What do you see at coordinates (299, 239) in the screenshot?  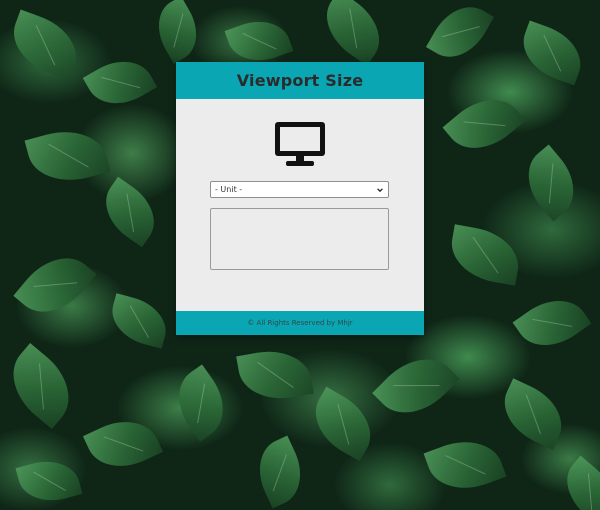 I see `result-output-box` at bounding box center [299, 239].